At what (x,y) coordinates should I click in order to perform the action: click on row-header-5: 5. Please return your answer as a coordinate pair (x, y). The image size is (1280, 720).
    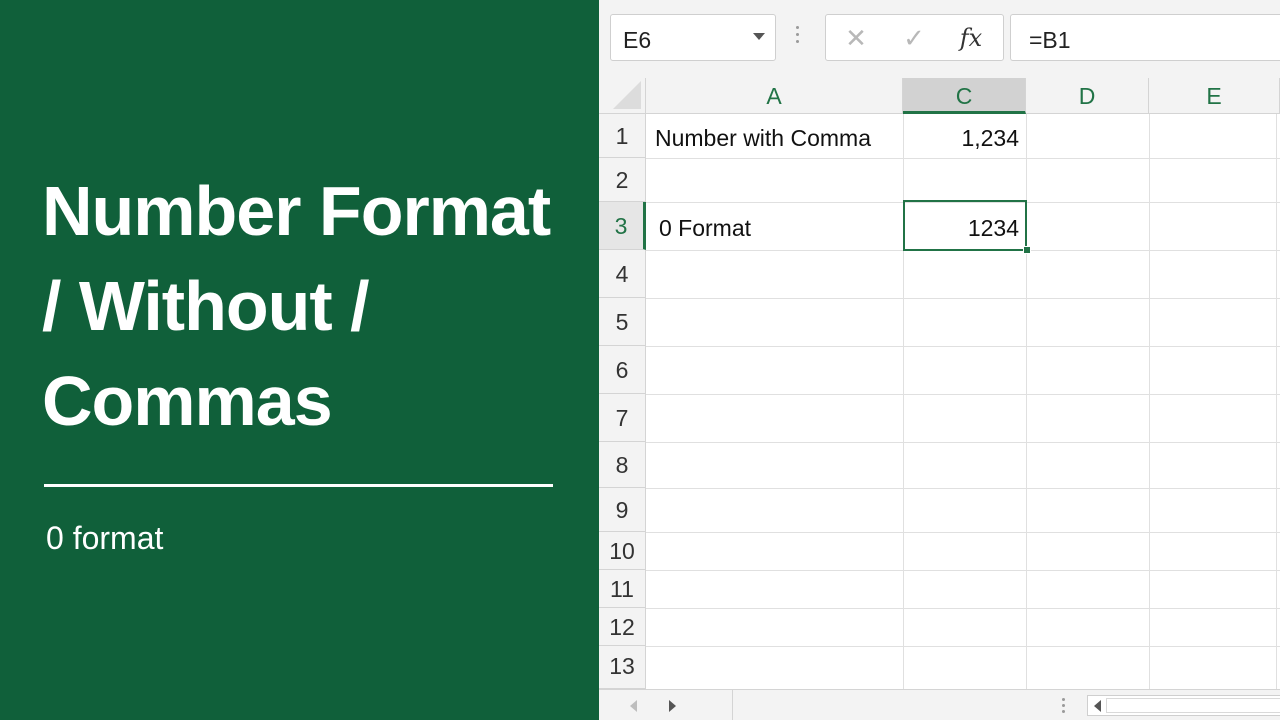
    Looking at the image, I should click on (622, 322).